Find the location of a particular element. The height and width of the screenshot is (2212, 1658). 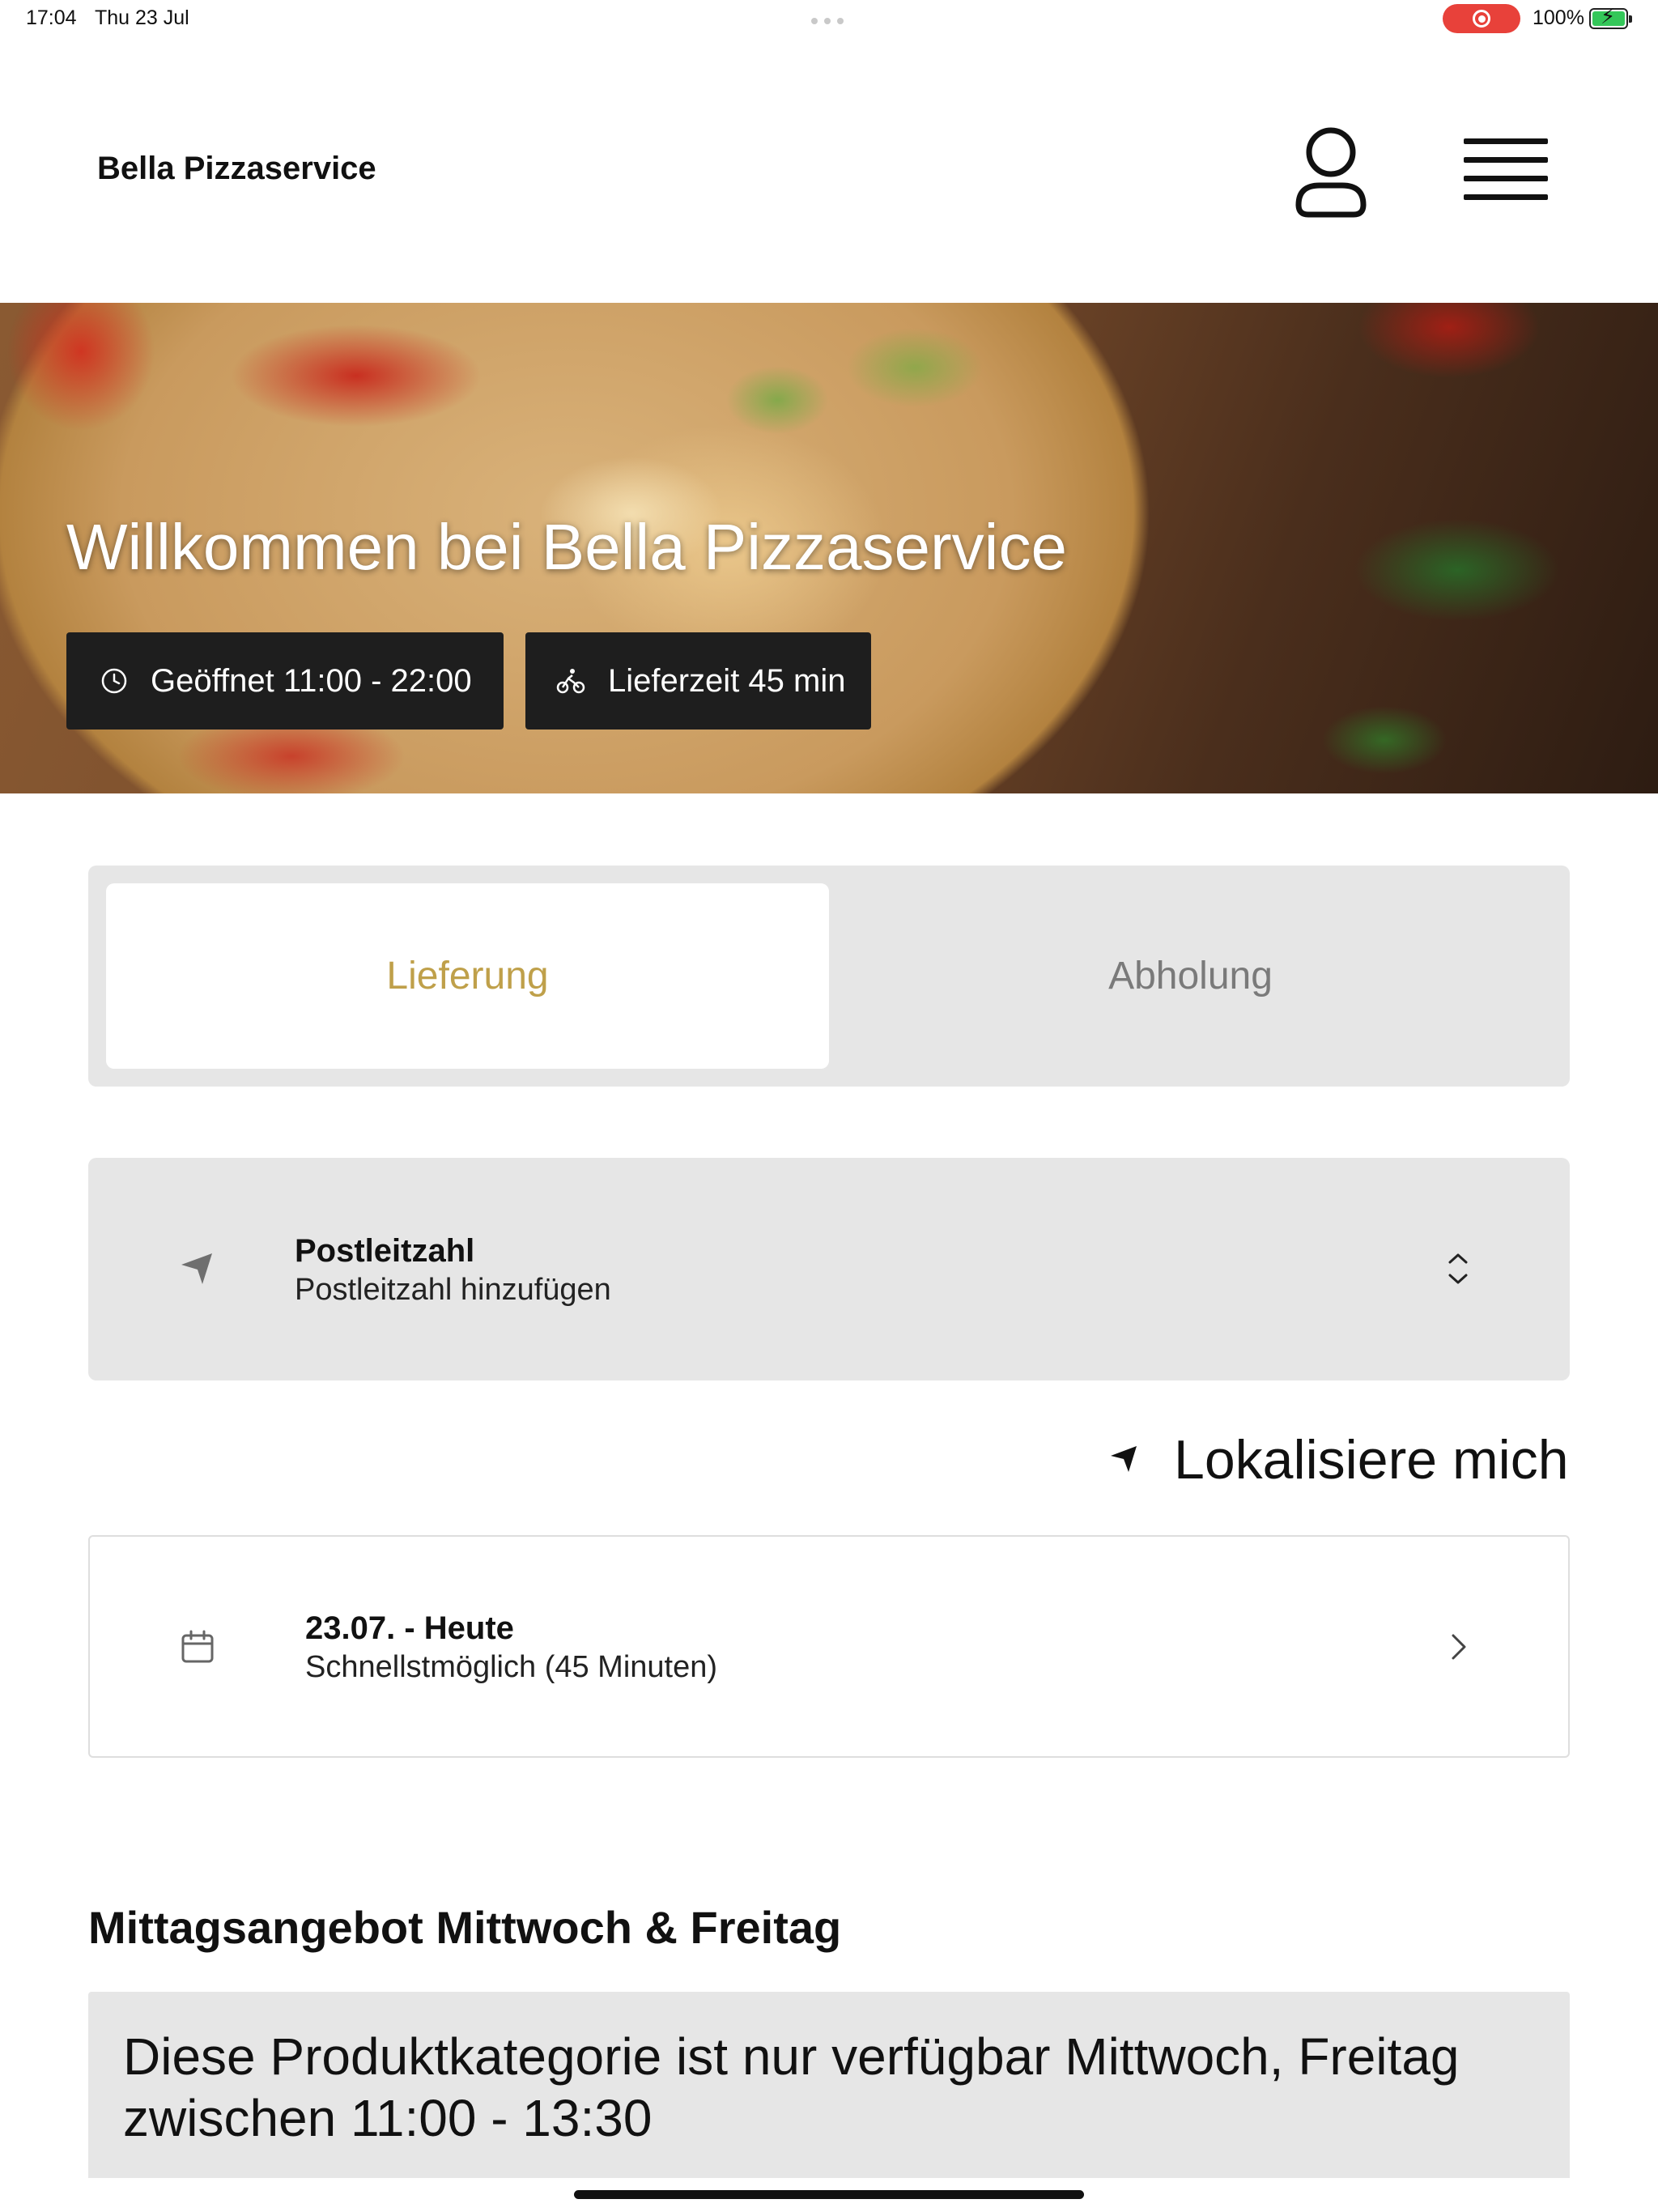

user-icon is located at coordinates (1331, 172).